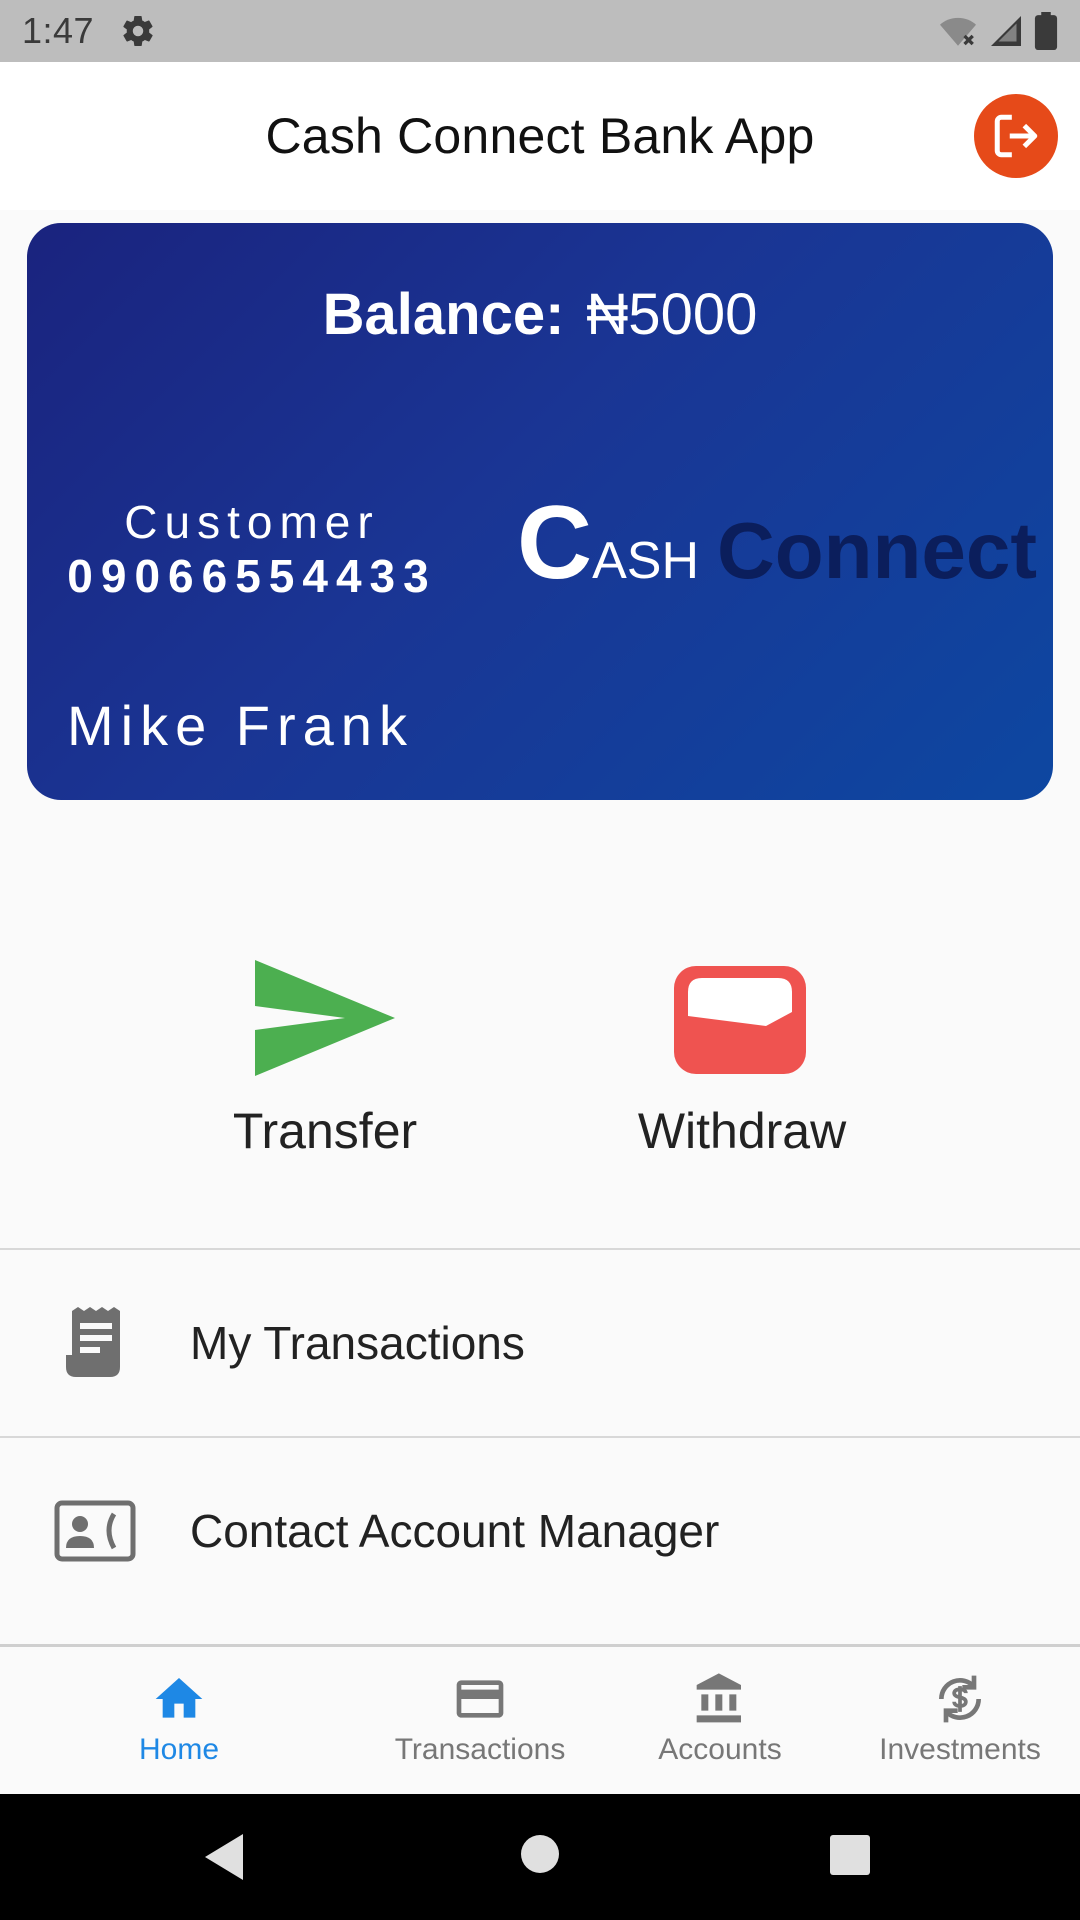  What do you see at coordinates (240, 725) in the screenshot?
I see `cardholder-name: Mike Frank` at bounding box center [240, 725].